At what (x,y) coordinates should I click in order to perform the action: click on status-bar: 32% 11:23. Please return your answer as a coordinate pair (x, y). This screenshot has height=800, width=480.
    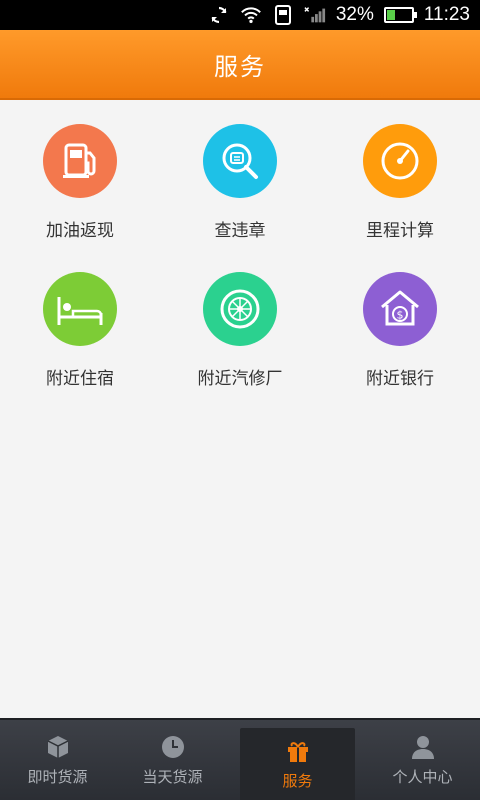
    Looking at the image, I should click on (240, 15).